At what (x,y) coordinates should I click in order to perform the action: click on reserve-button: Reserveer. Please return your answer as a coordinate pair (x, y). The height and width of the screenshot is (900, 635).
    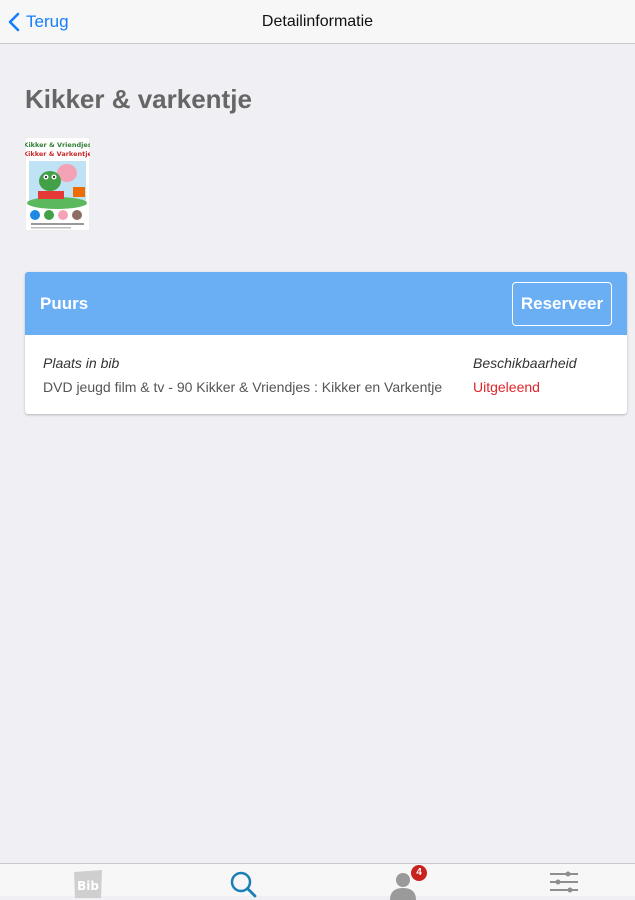
    Looking at the image, I should click on (562, 304).